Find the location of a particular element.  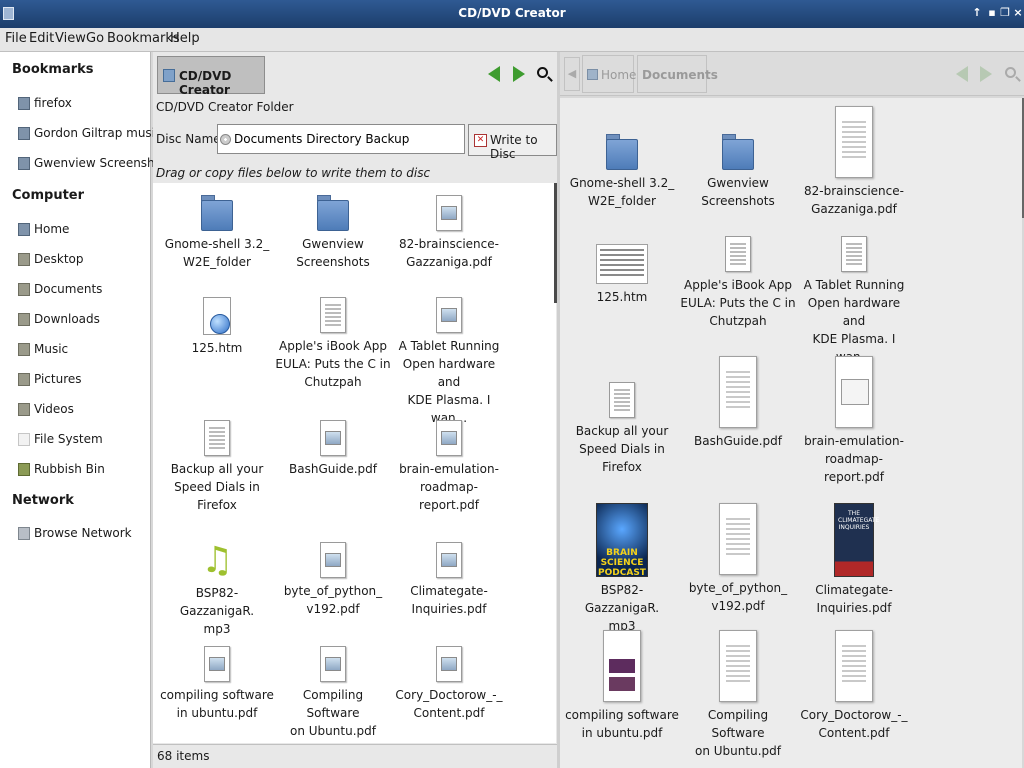

pictures-folder-icon is located at coordinates (24, 379).